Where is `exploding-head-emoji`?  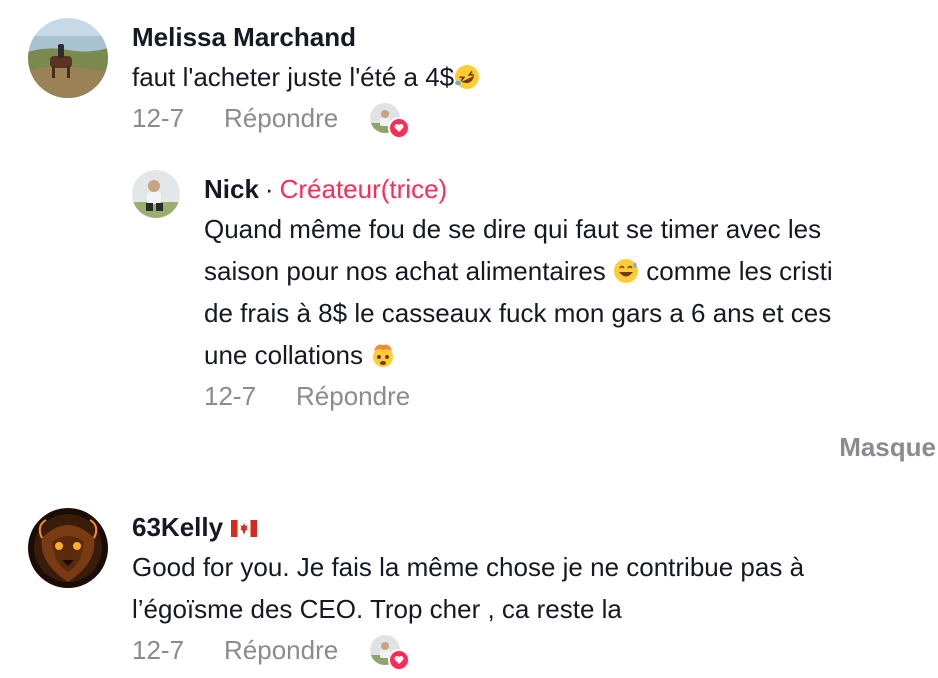 exploding-head-emoji is located at coordinates (383, 355).